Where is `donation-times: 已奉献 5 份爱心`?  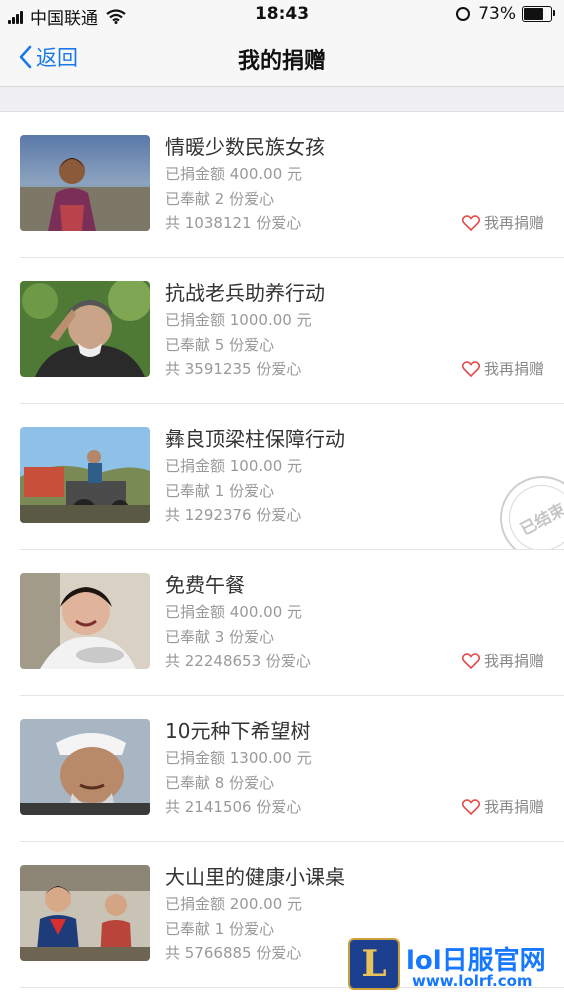 donation-times: 已奉献 5 份爱心 is located at coordinates (220, 344).